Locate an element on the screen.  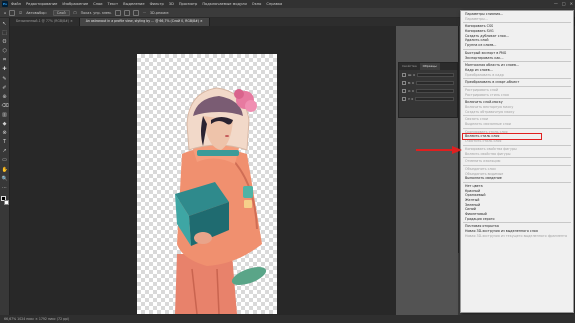
more-options-icon: ··· is located at coordinates (144, 13).